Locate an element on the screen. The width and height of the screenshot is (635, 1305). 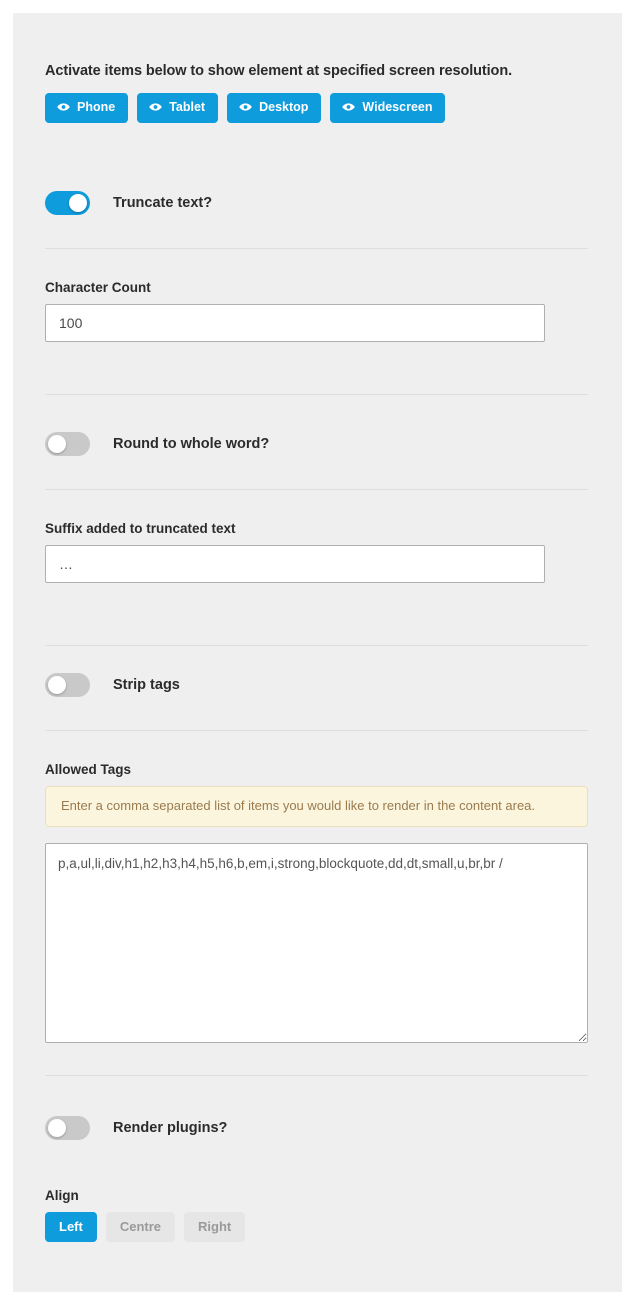
align-option-centre: Centre is located at coordinates (140, 1227).